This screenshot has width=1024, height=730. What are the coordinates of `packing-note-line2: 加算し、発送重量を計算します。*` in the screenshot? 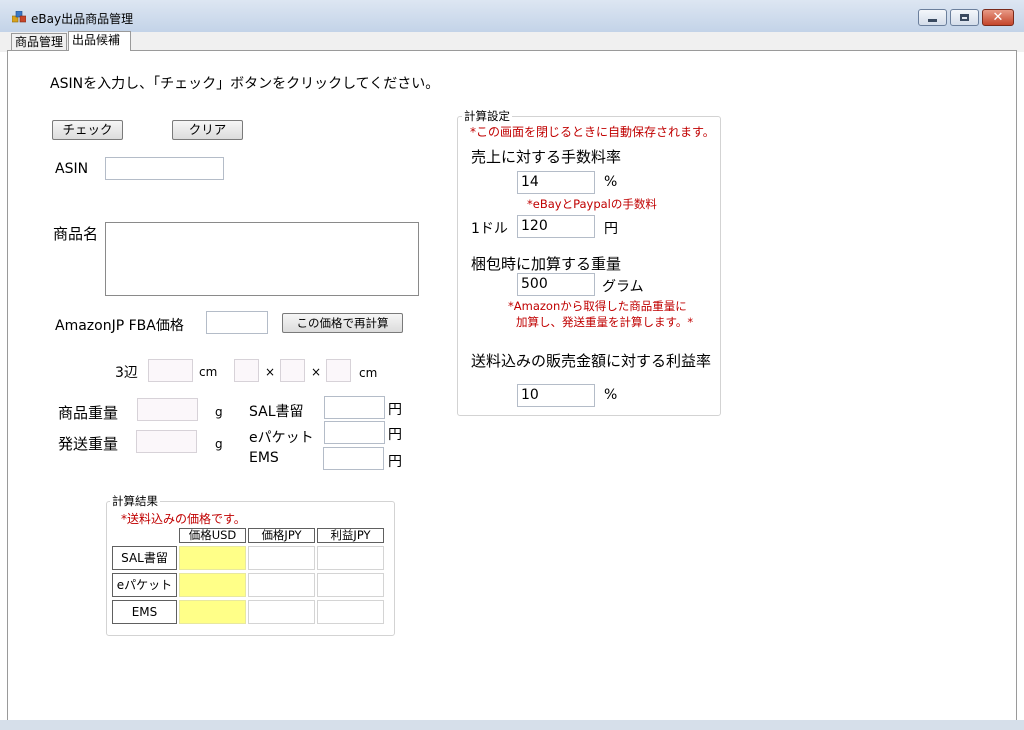 It's located at (605, 322).